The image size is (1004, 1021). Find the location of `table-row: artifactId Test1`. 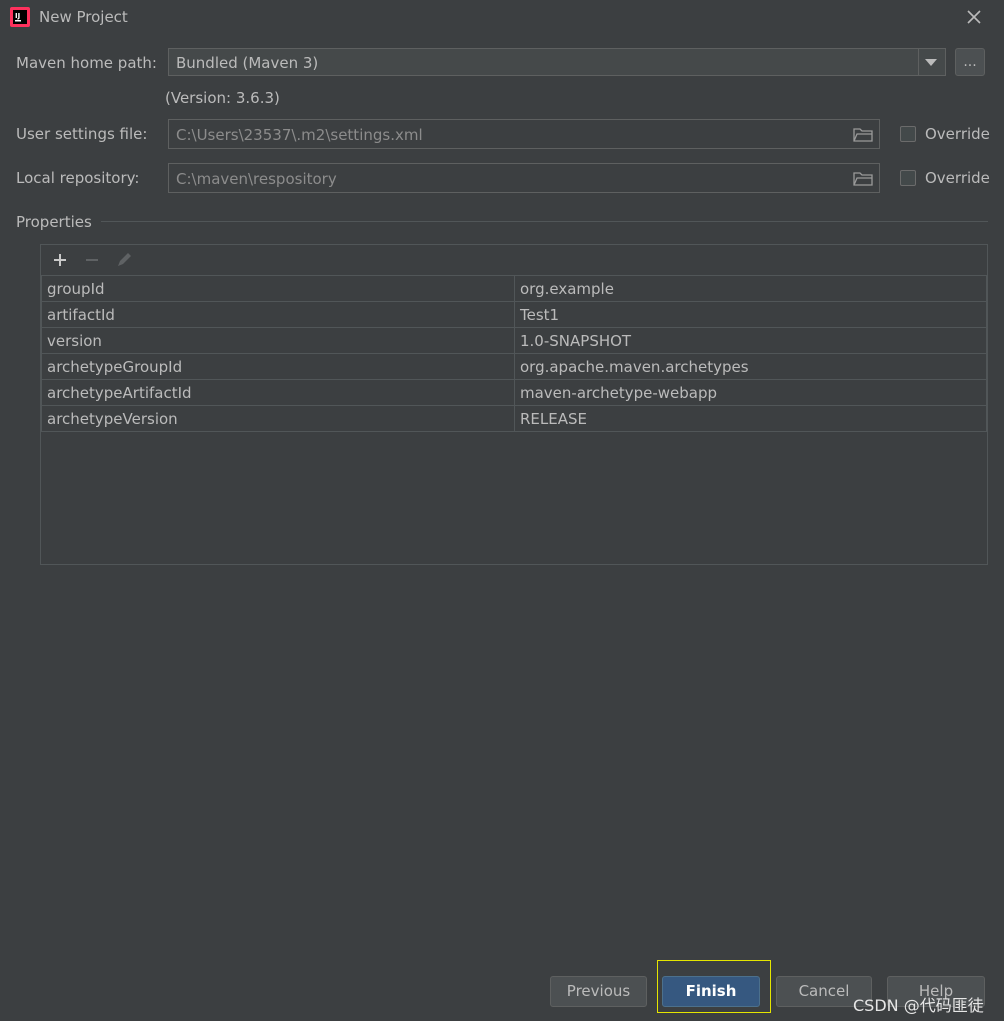

table-row: artifactId Test1 is located at coordinates (514, 314).